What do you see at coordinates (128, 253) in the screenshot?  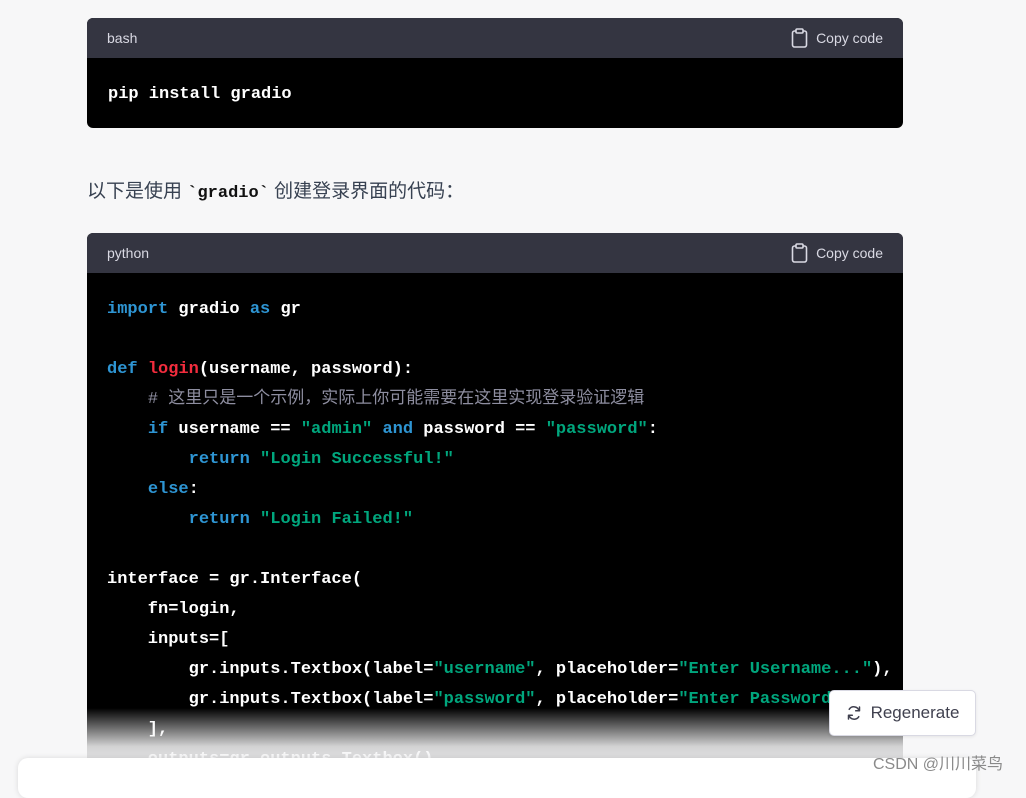 I see `code-language-label: python` at bounding box center [128, 253].